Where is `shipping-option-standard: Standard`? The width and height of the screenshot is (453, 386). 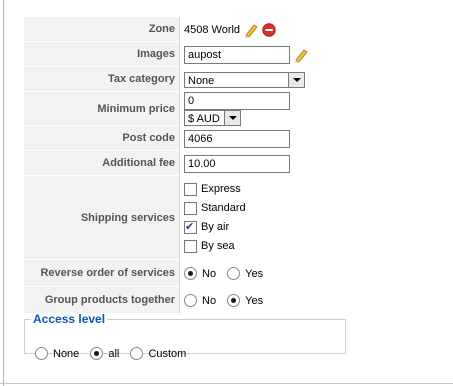 shipping-option-standard: Standard is located at coordinates (266, 208).